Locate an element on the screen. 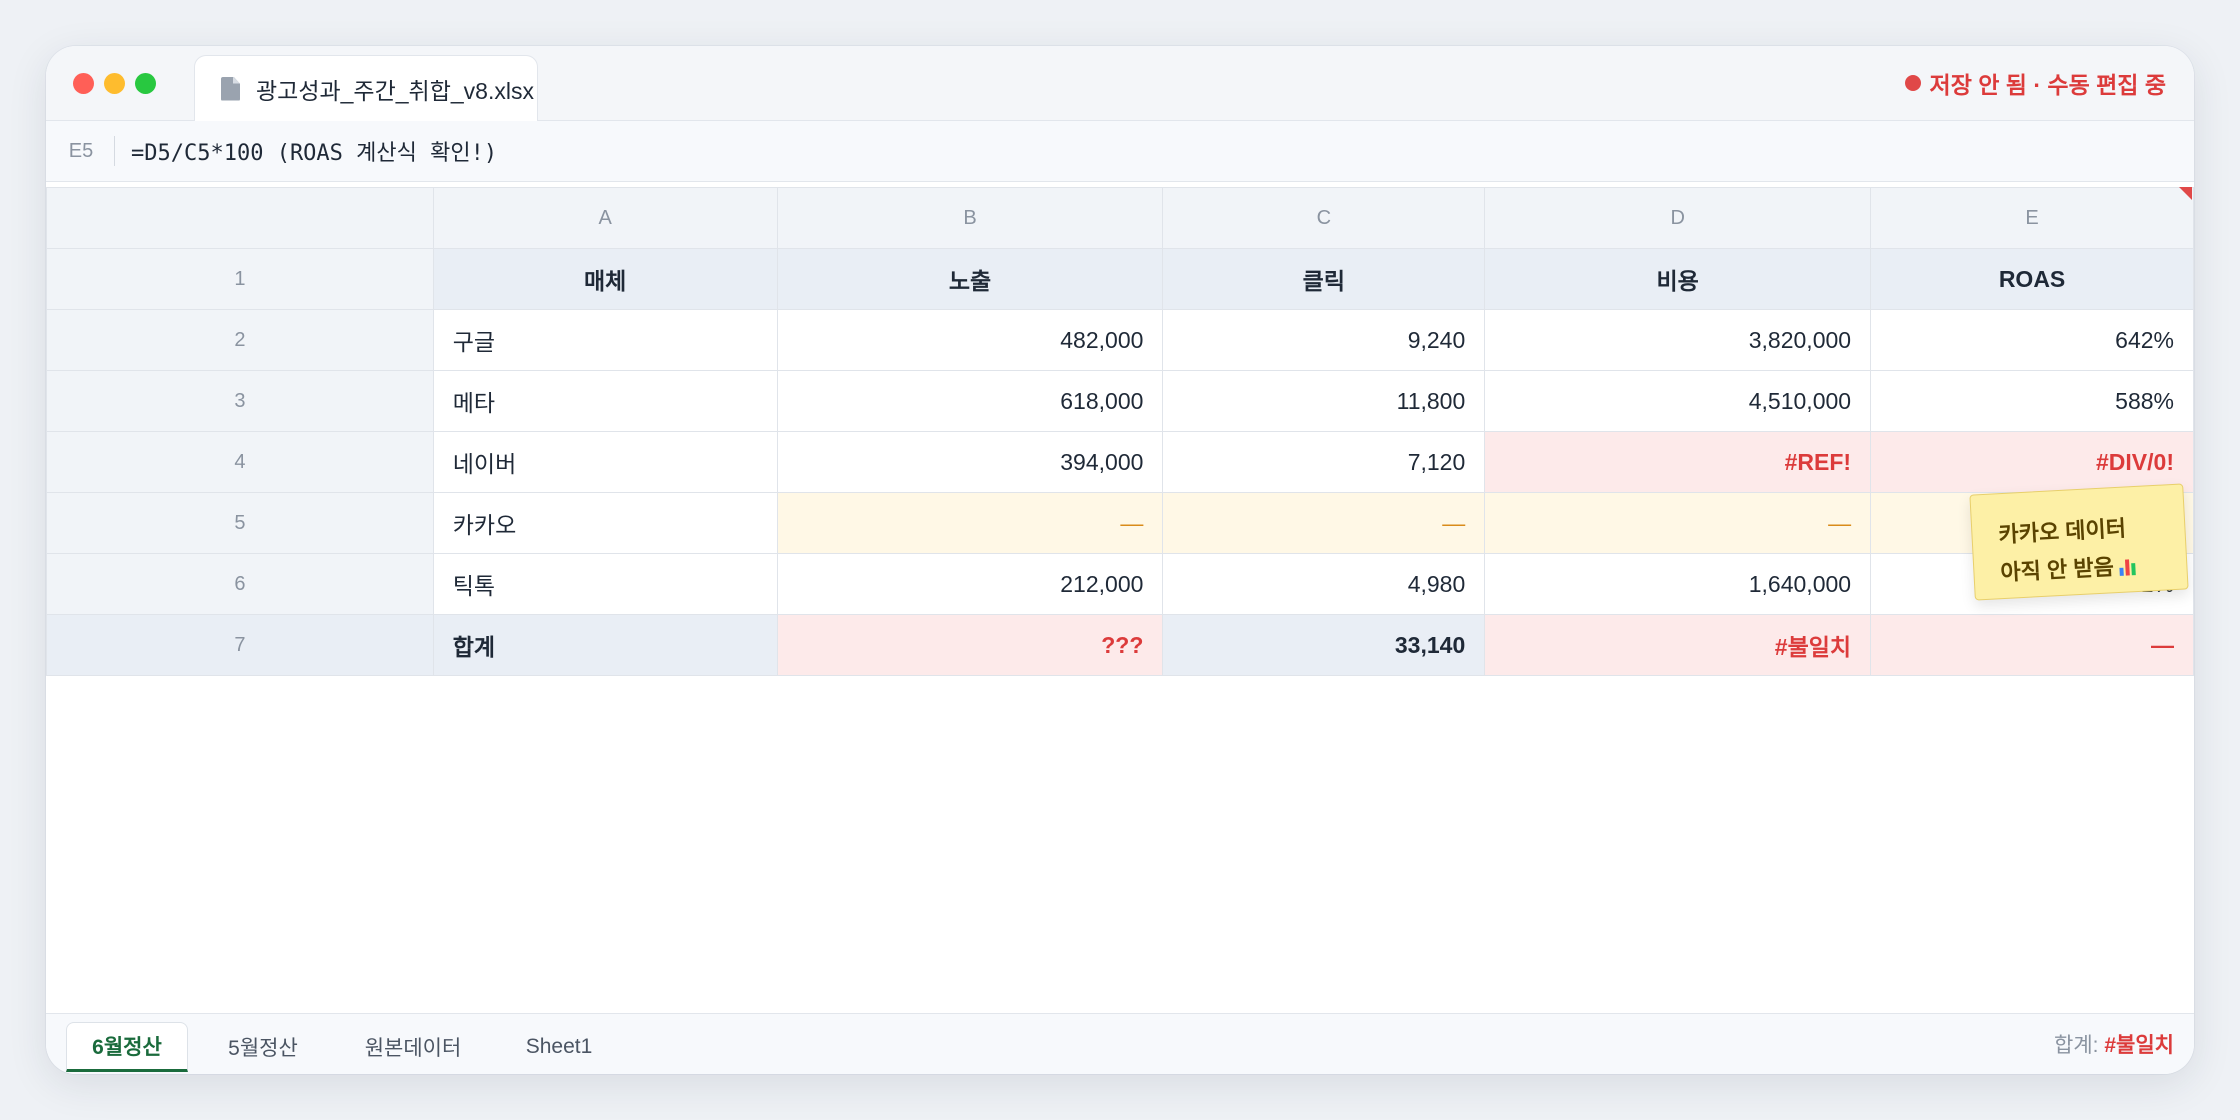  formula-bar: E5 =D5/C5*100 (ROAS 계산식 확인!) is located at coordinates (1120, 151).